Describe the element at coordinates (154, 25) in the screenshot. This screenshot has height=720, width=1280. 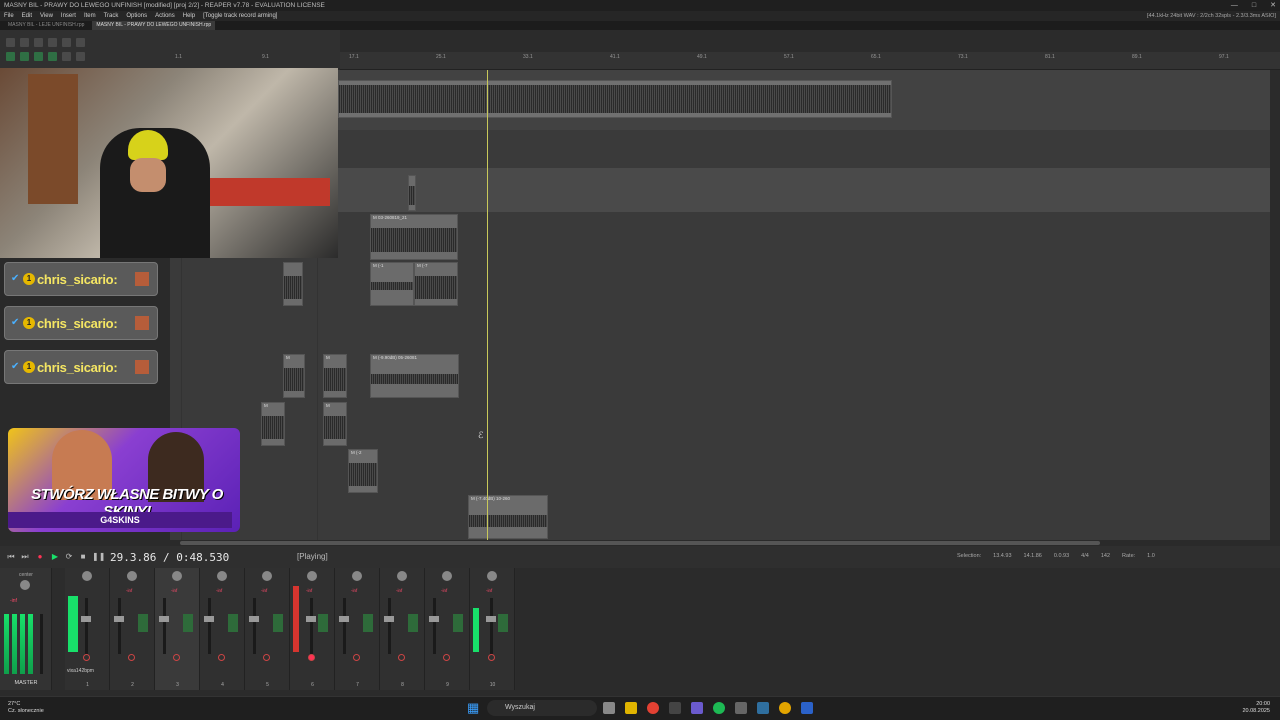
I see `project-tab-2: MASNY BIL - PRAWY DO LEWEGO UNFINISH.rpp` at that location.